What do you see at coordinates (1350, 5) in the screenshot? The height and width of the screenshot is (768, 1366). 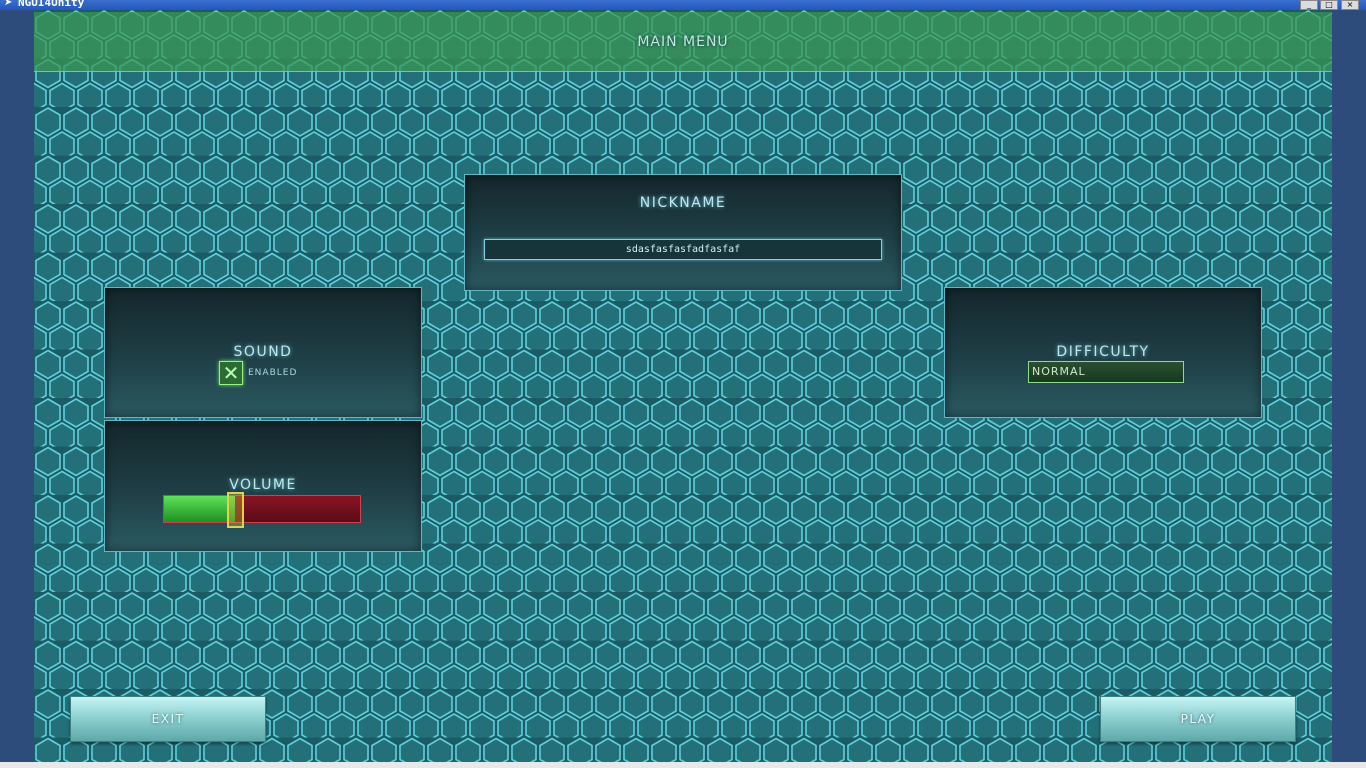 I see `close-button: ×` at bounding box center [1350, 5].